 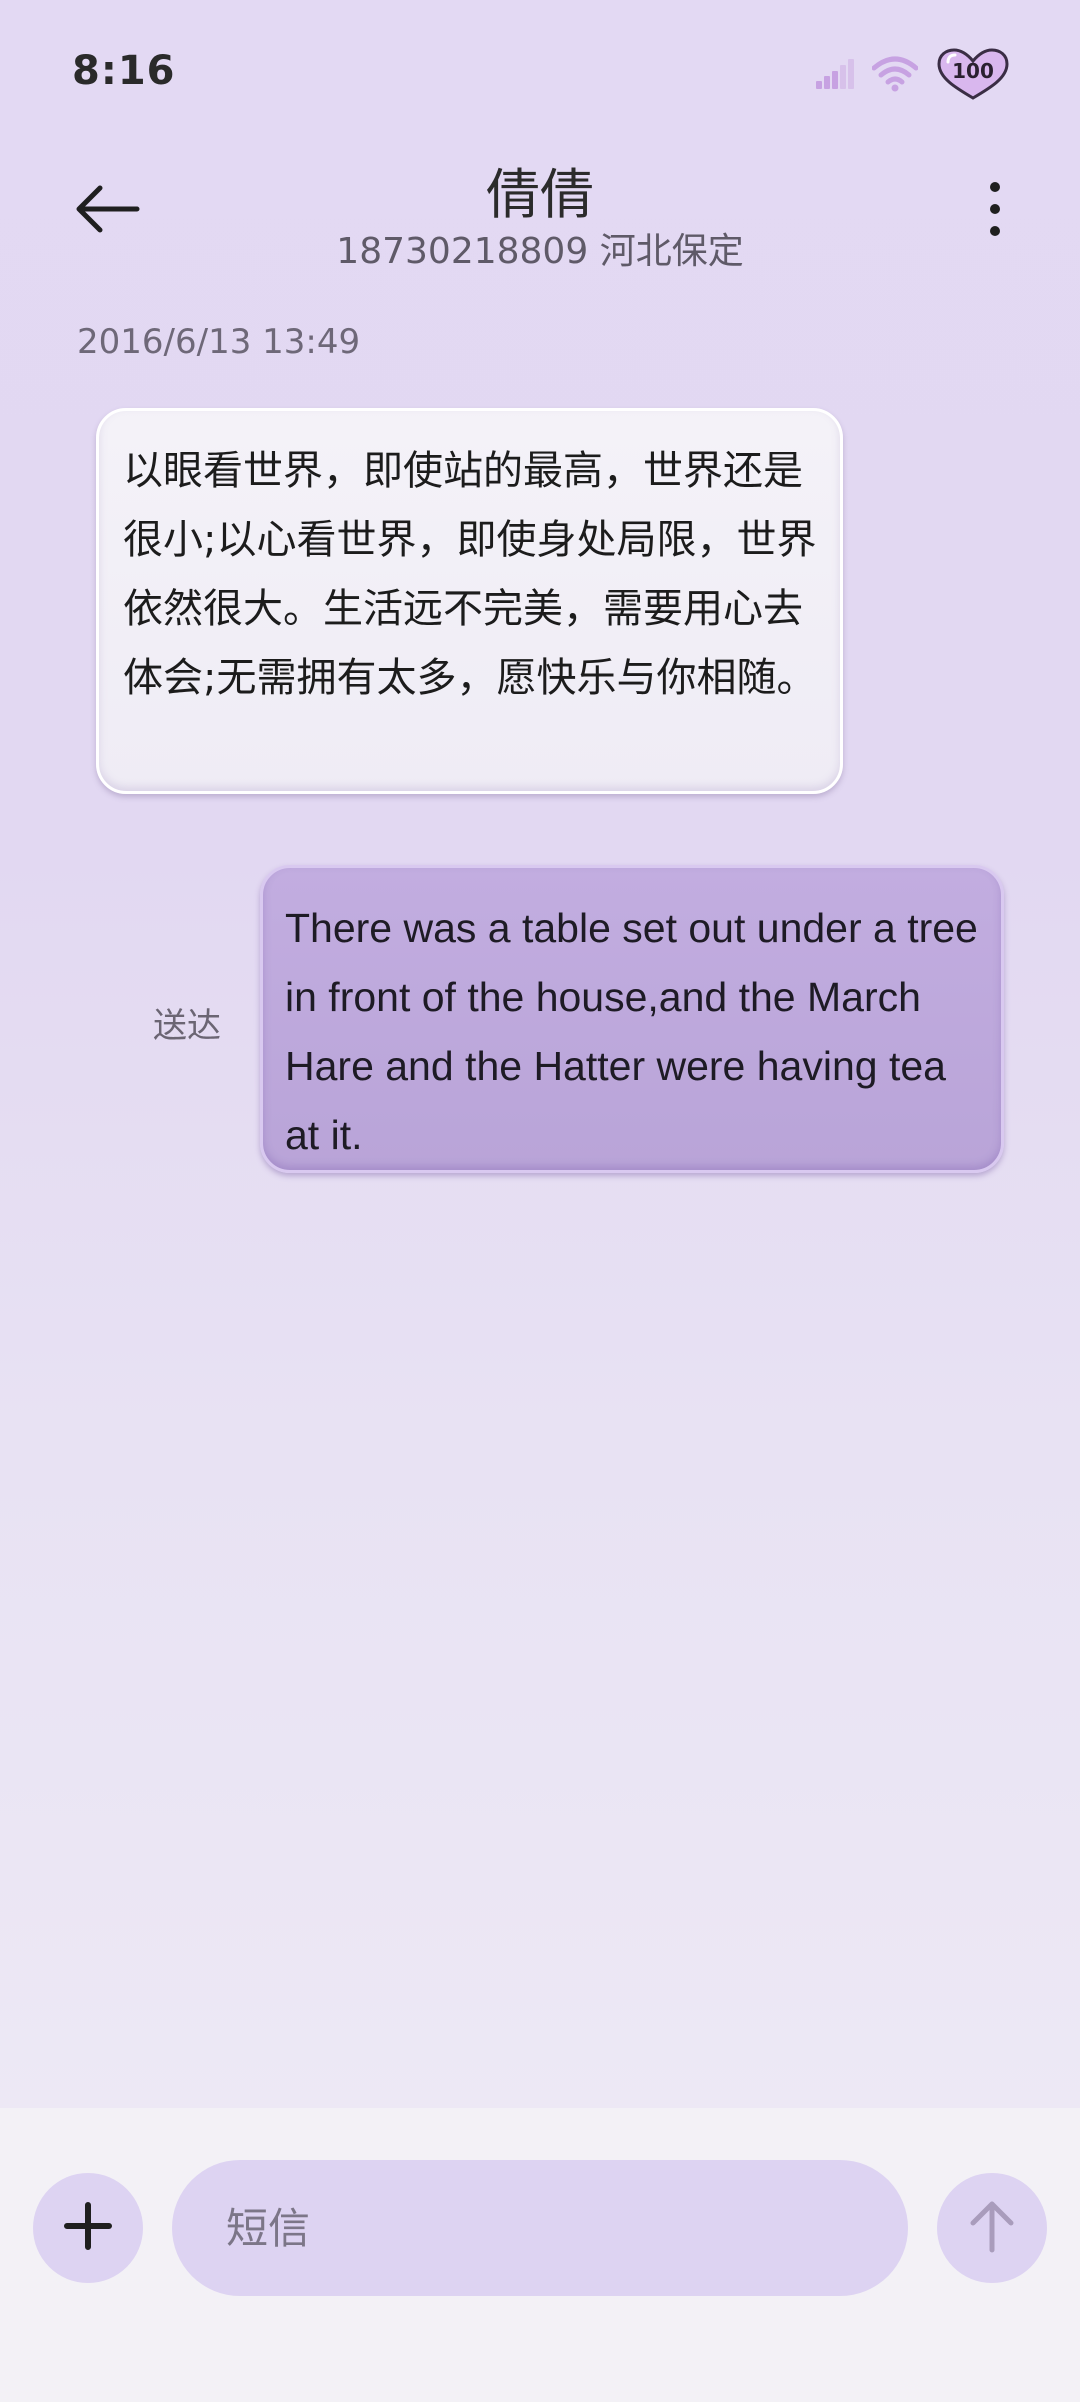 I want to click on contact-name: 倩倩, so click(x=540, y=194).